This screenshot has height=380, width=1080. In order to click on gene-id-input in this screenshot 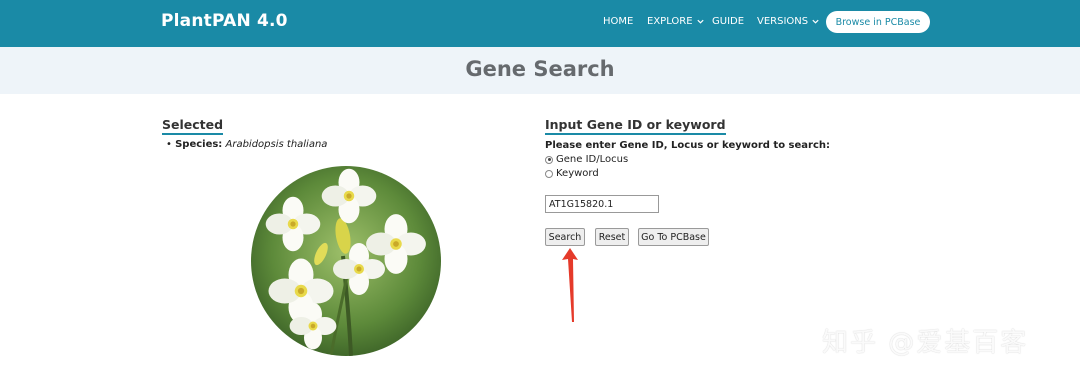, I will do `click(602, 204)`.